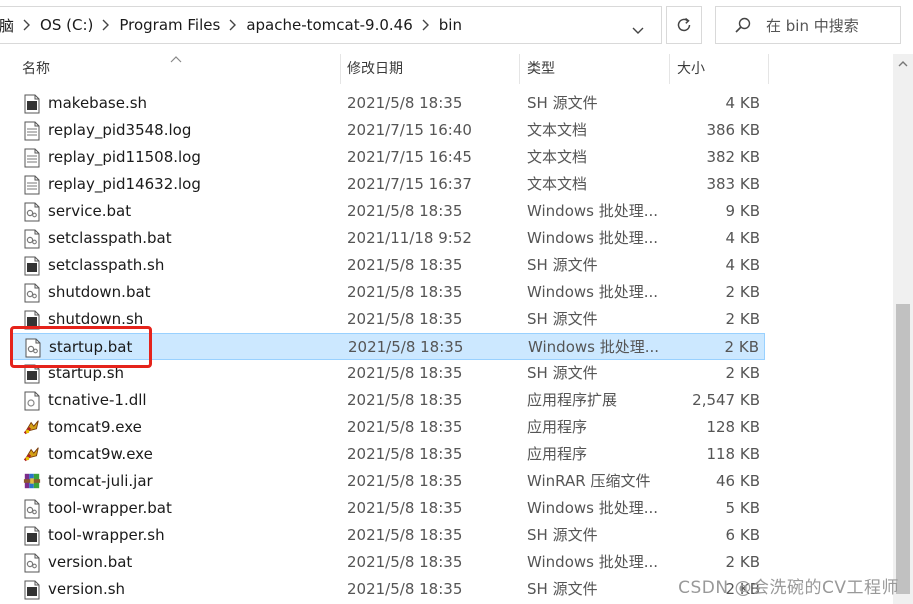 The width and height of the screenshot is (913, 604). Describe the element at coordinates (409, 157) in the screenshot. I see `file-date-modified: 2021/7/15 16:45` at that location.